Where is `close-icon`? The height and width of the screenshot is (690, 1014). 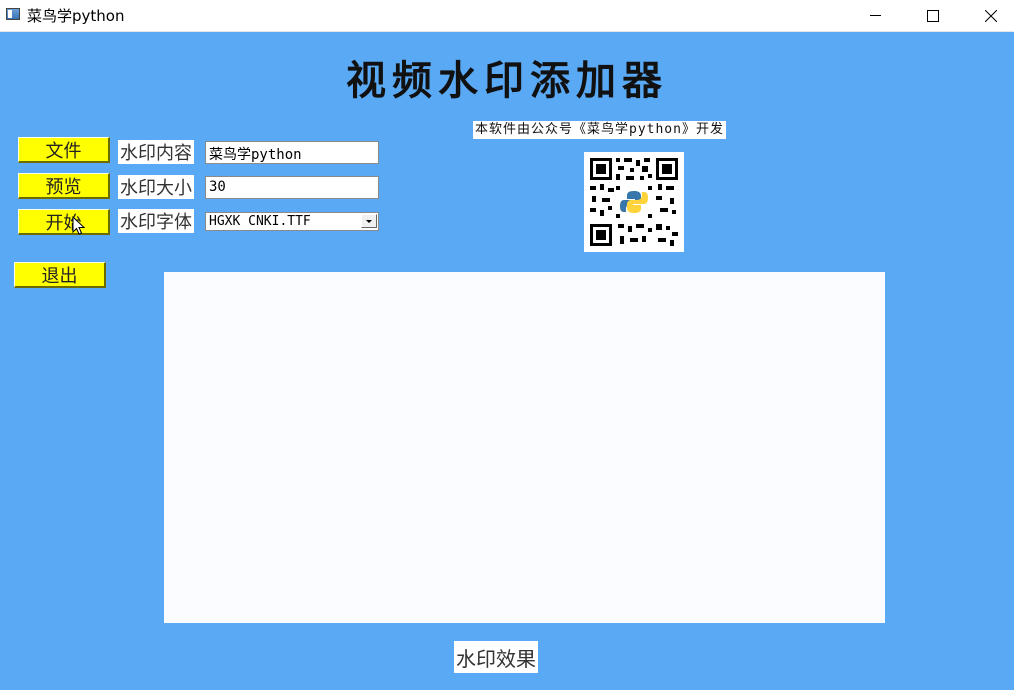 close-icon is located at coordinates (991, 15).